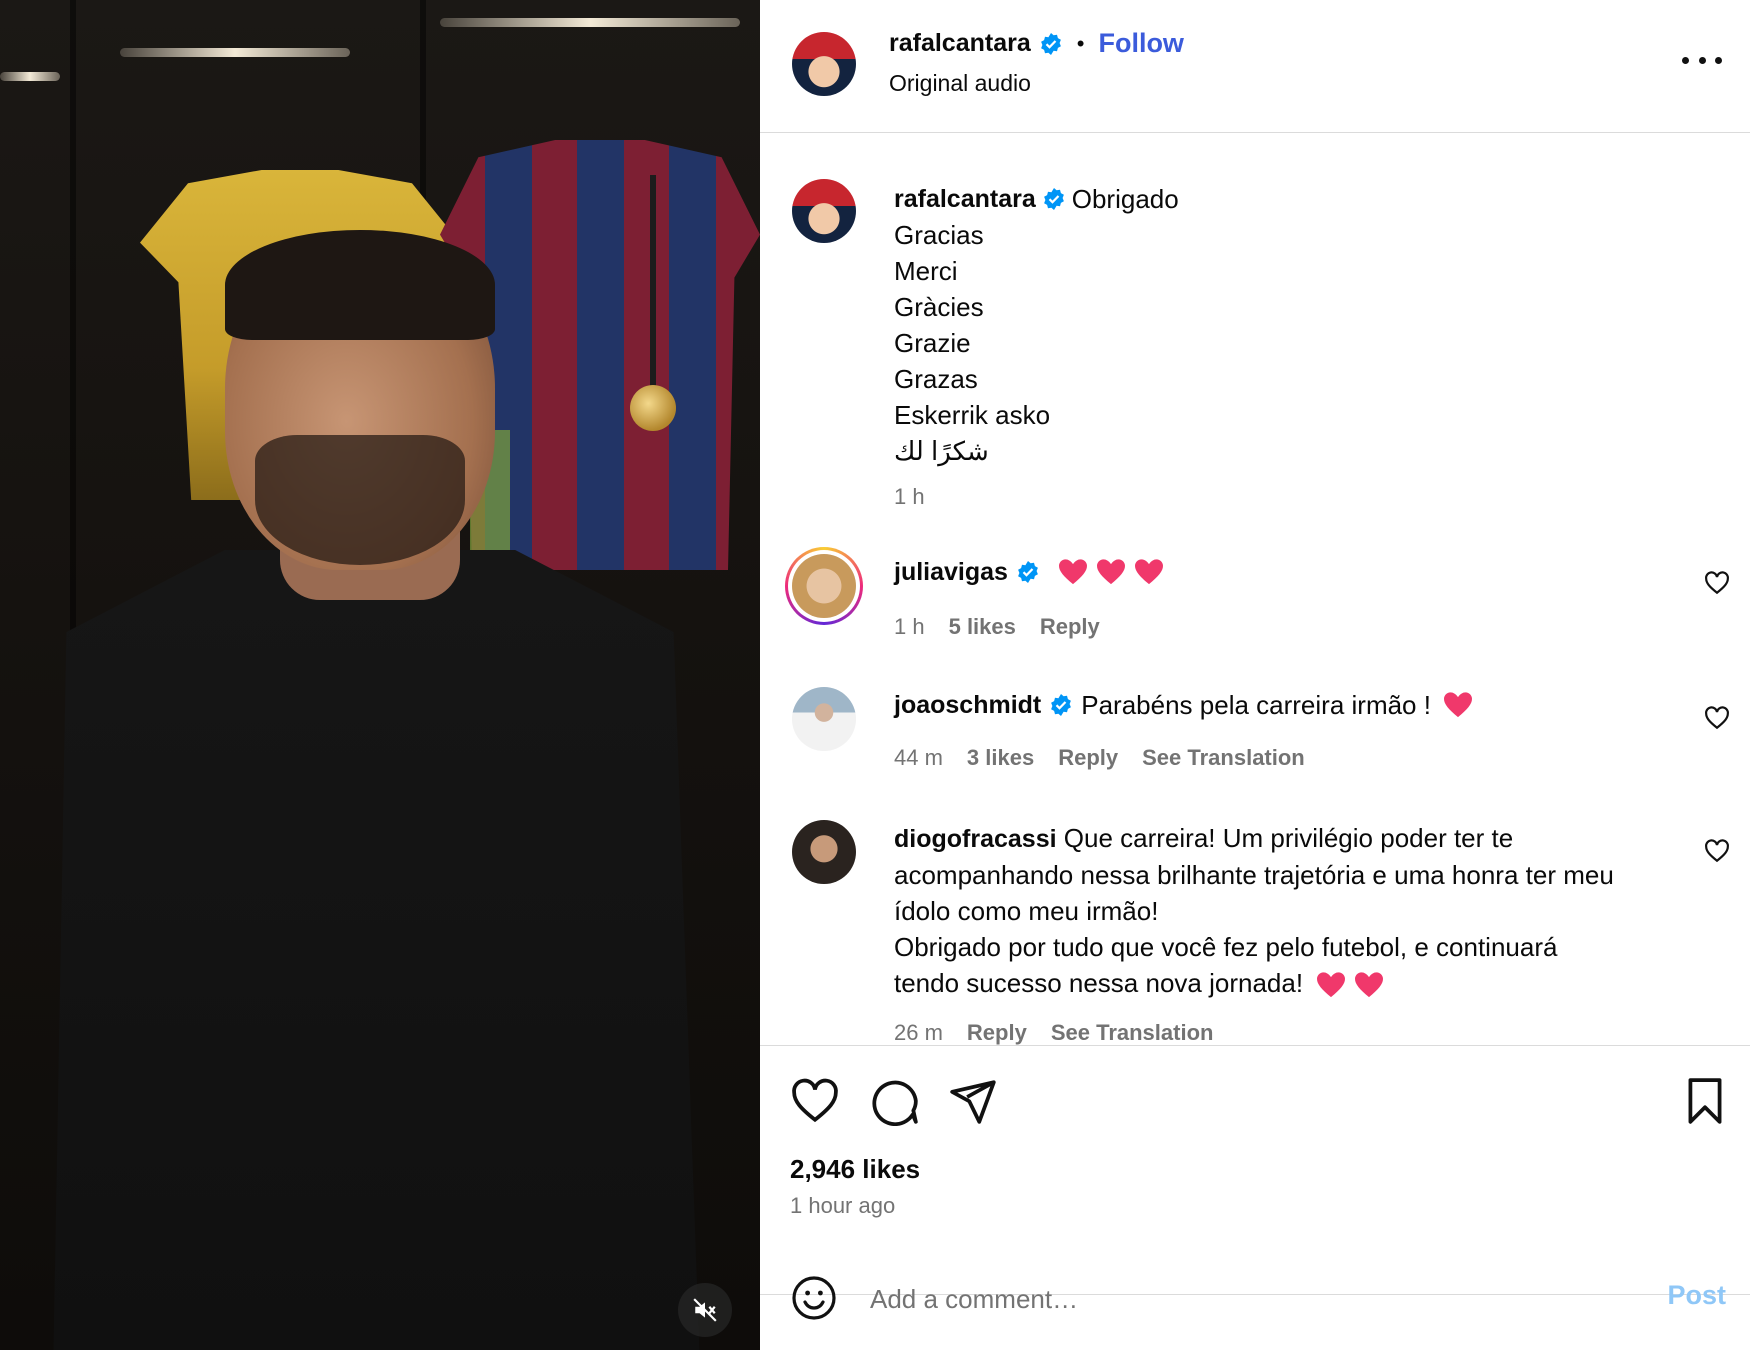  I want to click on caption-avatar, so click(824, 211).